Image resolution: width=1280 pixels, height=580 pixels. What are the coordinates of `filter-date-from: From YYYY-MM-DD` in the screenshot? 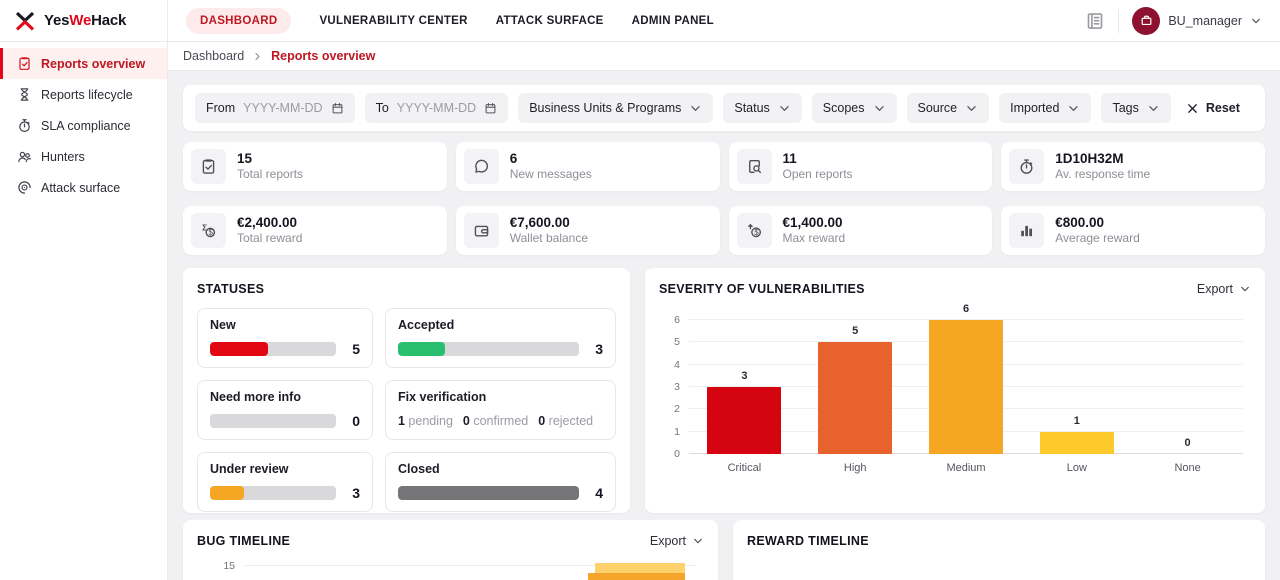 It's located at (275, 108).